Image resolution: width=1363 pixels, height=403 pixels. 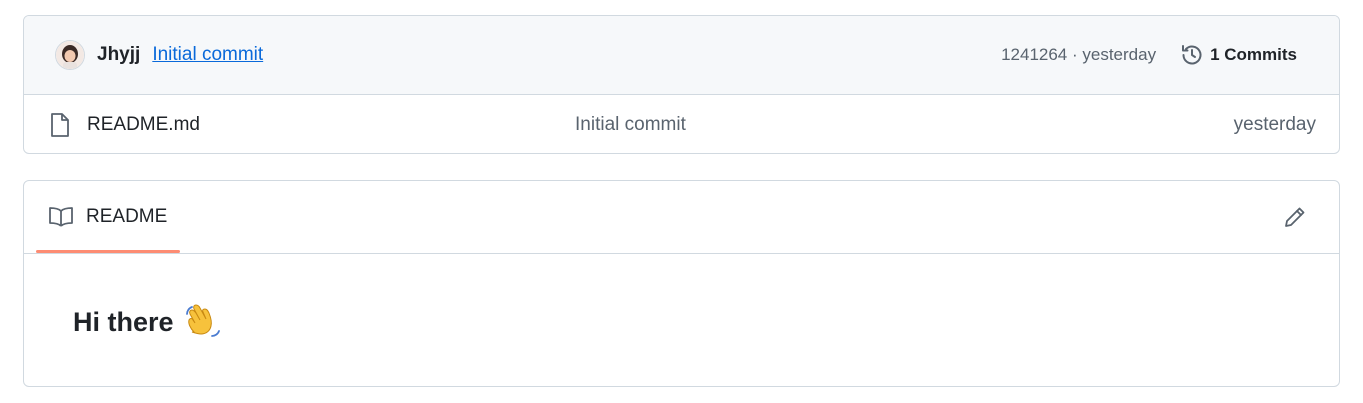 I want to click on commit-author: Jhyjj, so click(x=118, y=55).